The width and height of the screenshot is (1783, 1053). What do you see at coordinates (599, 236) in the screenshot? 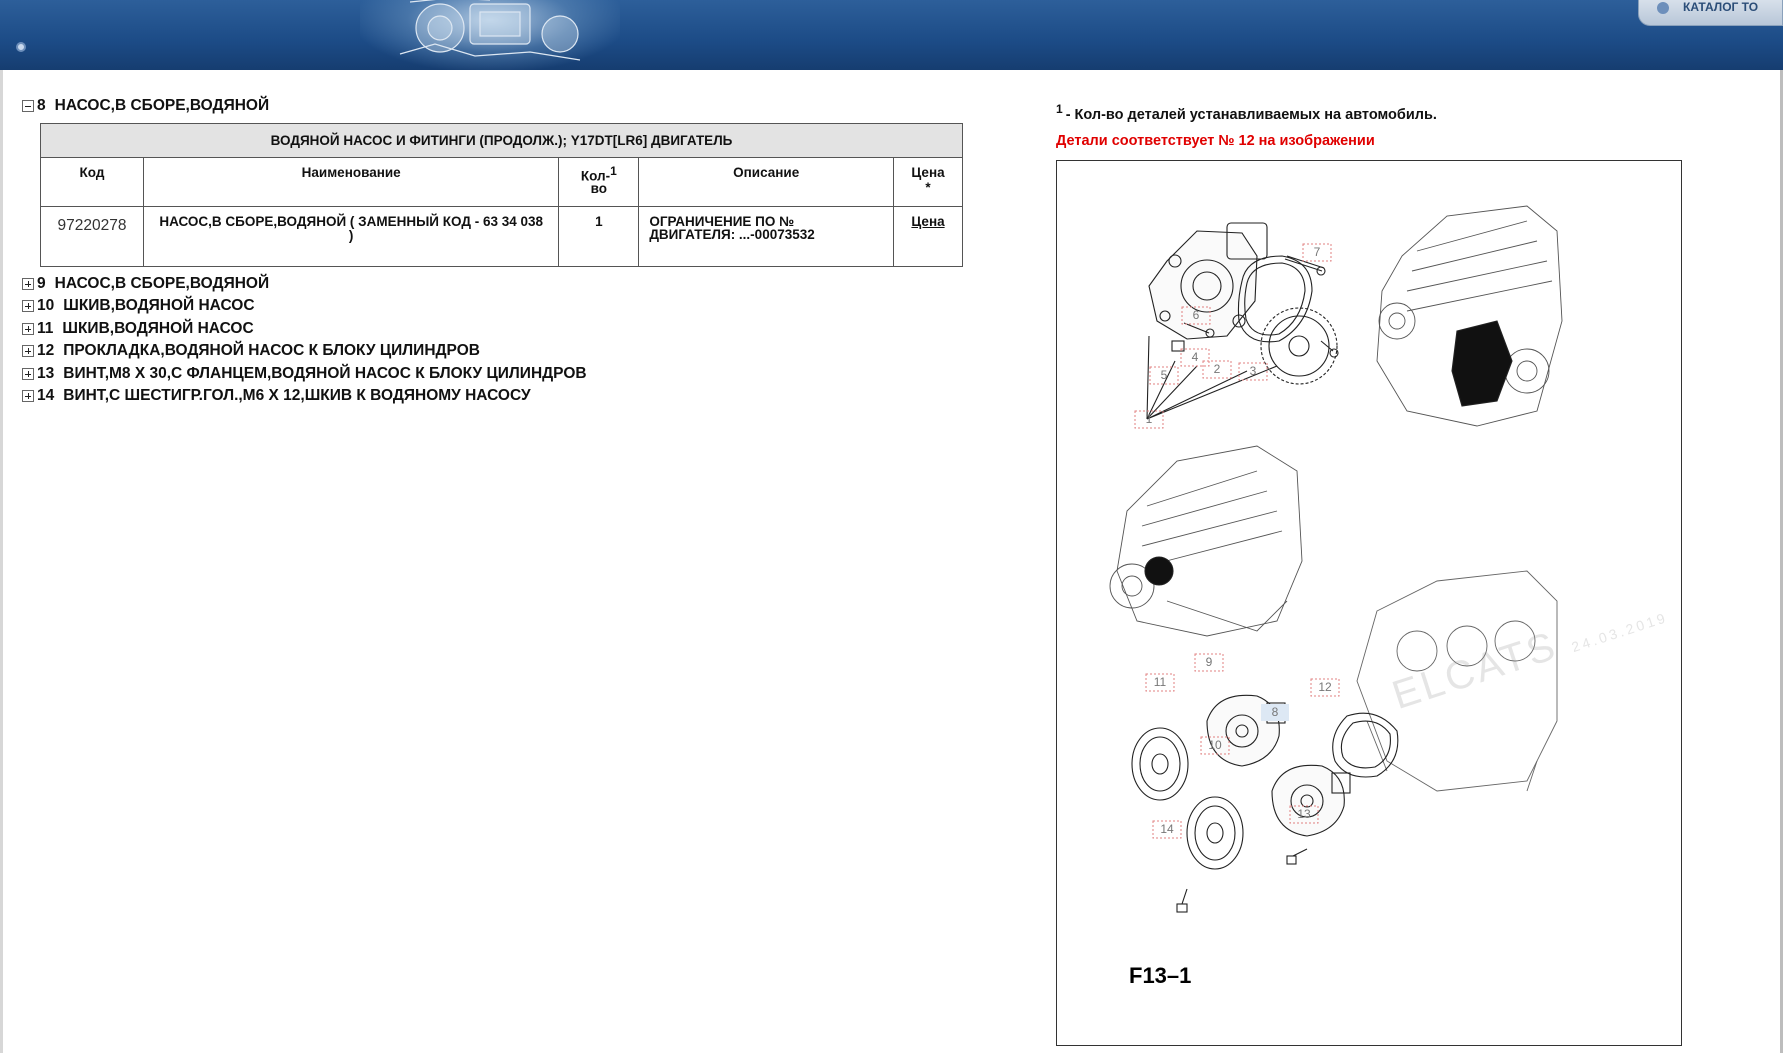
I see `part-qty: 1` at bounding box center [599, 236].